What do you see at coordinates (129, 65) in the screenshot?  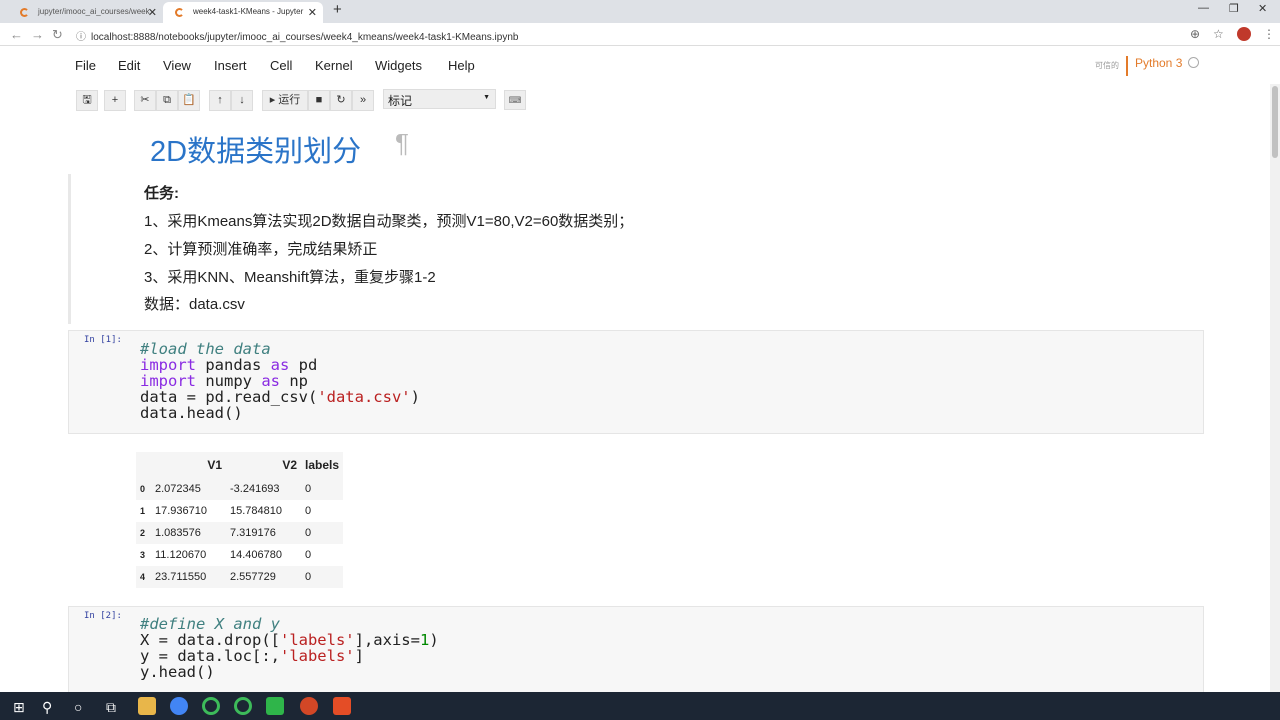 I see `menu-edit: Edit` at bounding box center [129, 65].